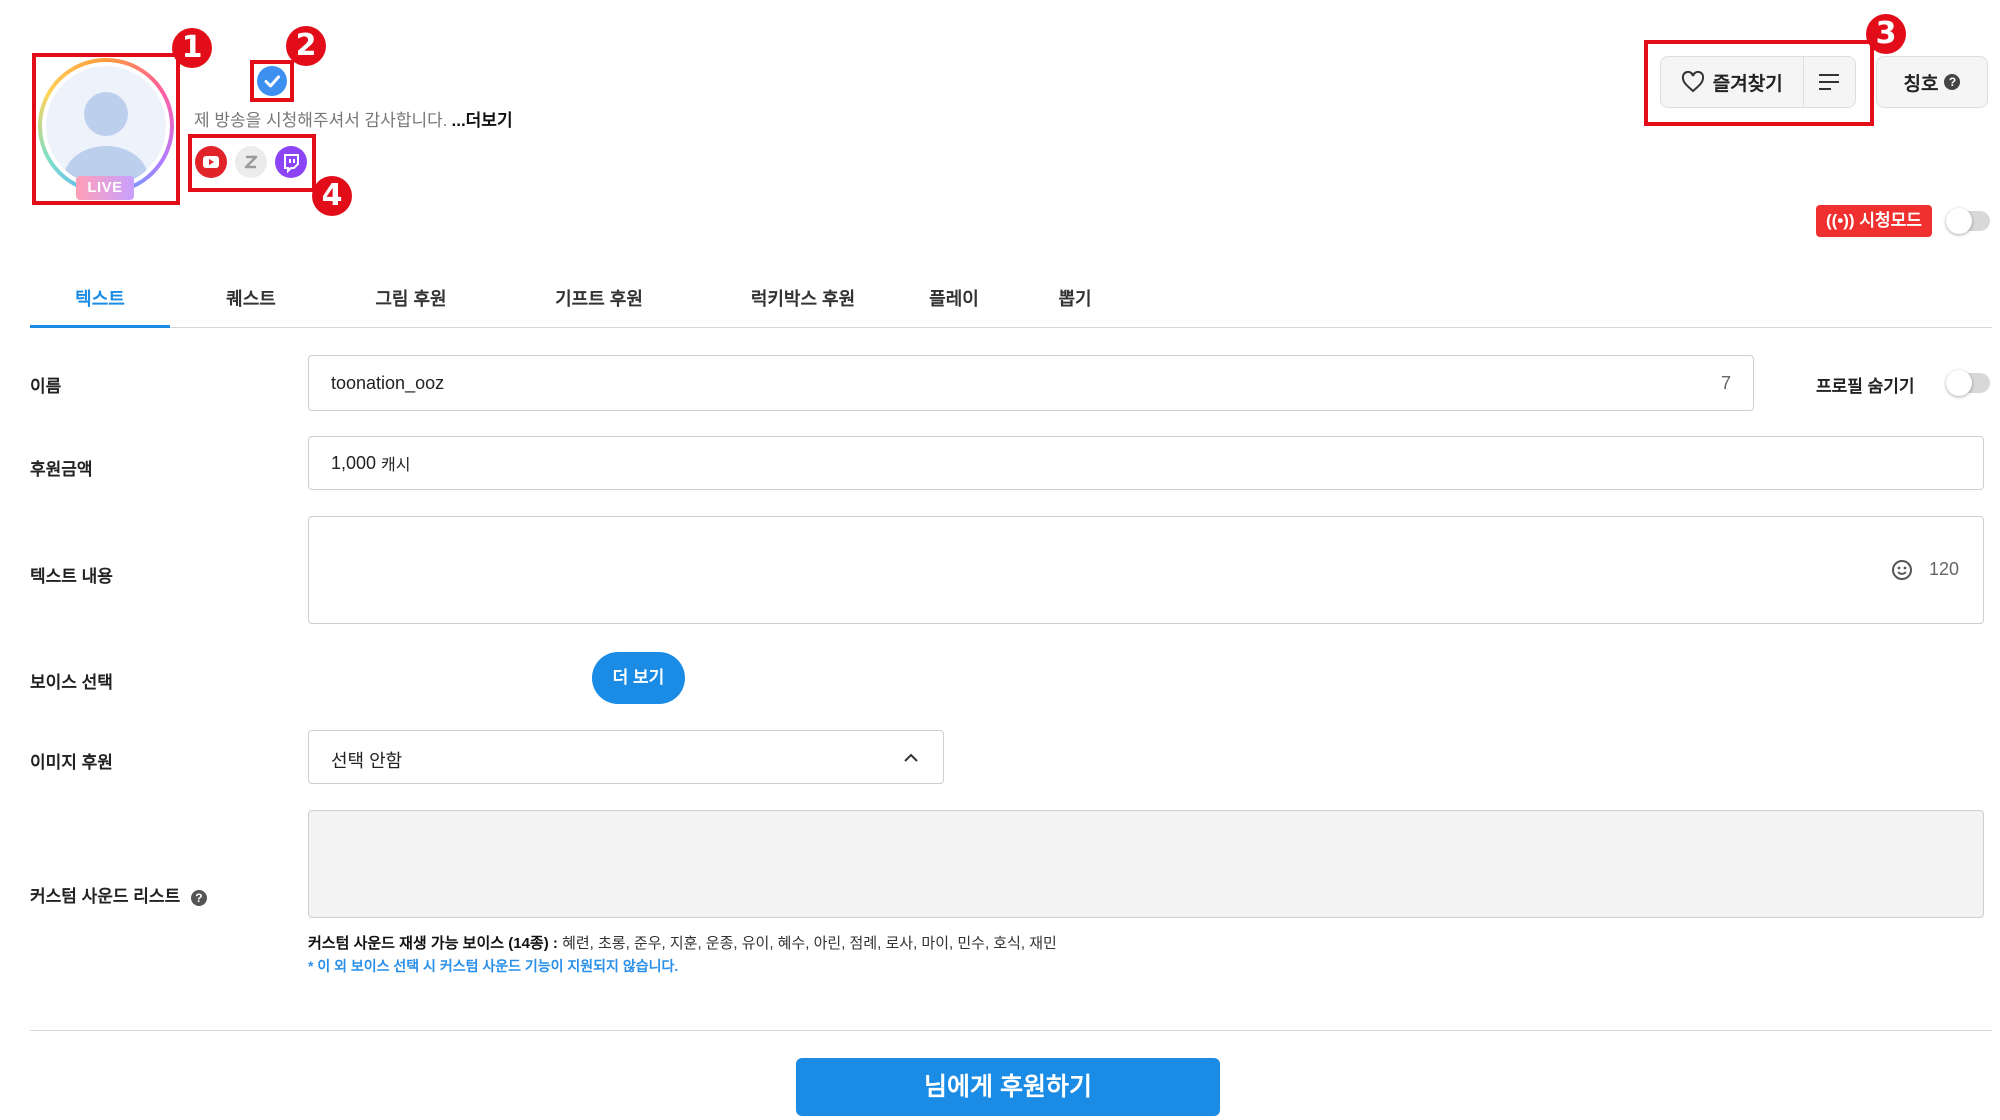 Image resolution: width=2000 pixels, height=1120 pixels. Describe the element at coordinates (1874, 221) in the screenshot. I see `watch-mode-badge: ((•)) 시청모드` at that location.